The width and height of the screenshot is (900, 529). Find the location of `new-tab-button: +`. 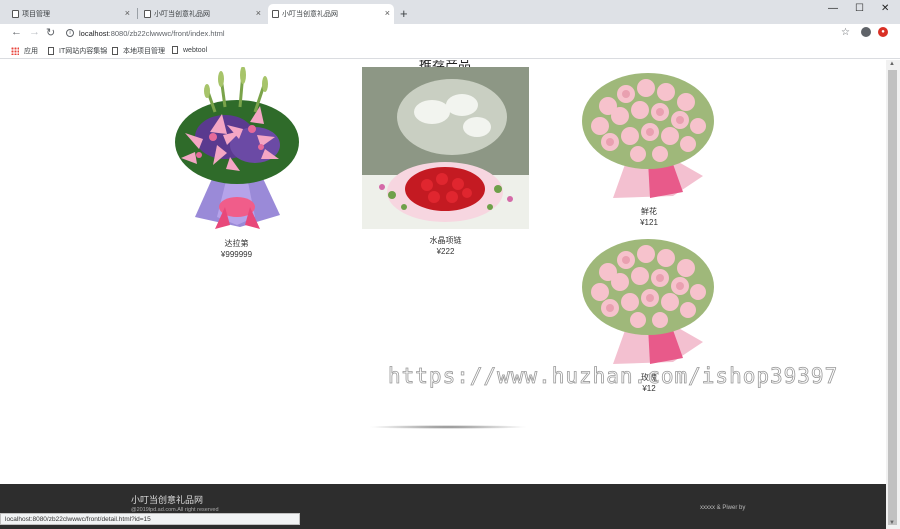

new-tab-button: + is located at coordinates (404, 13).